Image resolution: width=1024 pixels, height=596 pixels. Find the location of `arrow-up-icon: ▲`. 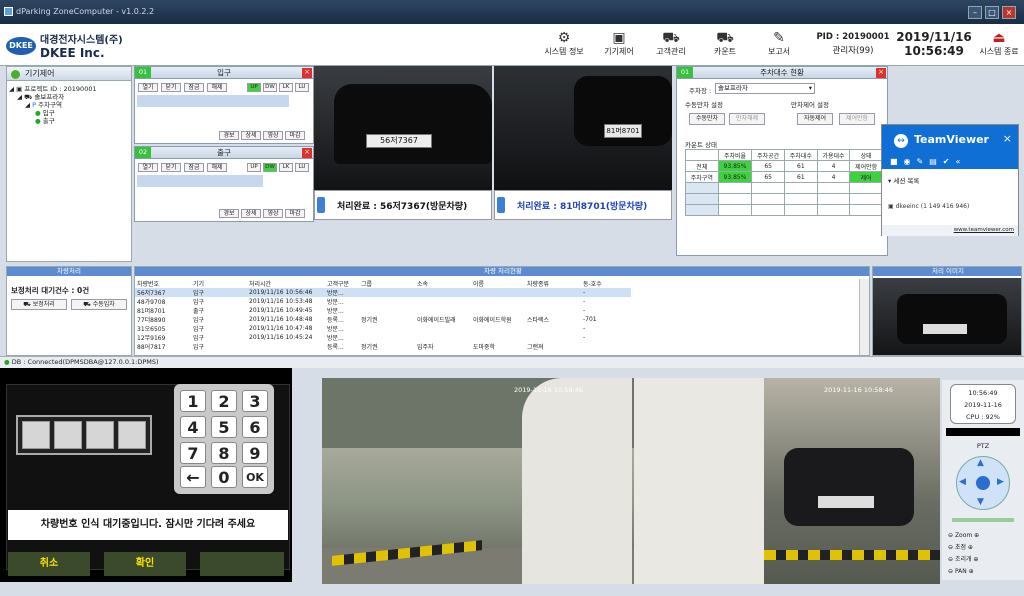

arrow-up-icon: ▲ is located at coordinates (980, 463).